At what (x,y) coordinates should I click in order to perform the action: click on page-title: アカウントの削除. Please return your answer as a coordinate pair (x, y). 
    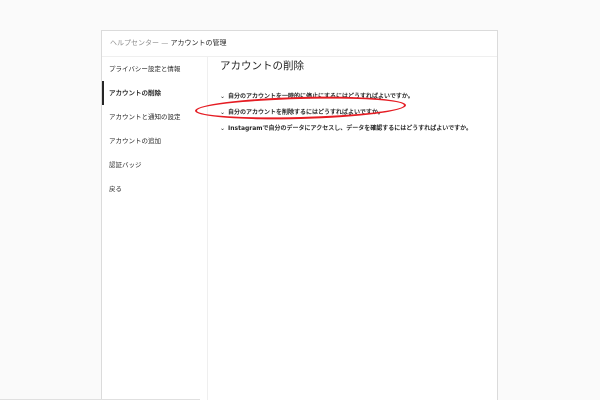
    Looking at the image, I should click on (262, 66).